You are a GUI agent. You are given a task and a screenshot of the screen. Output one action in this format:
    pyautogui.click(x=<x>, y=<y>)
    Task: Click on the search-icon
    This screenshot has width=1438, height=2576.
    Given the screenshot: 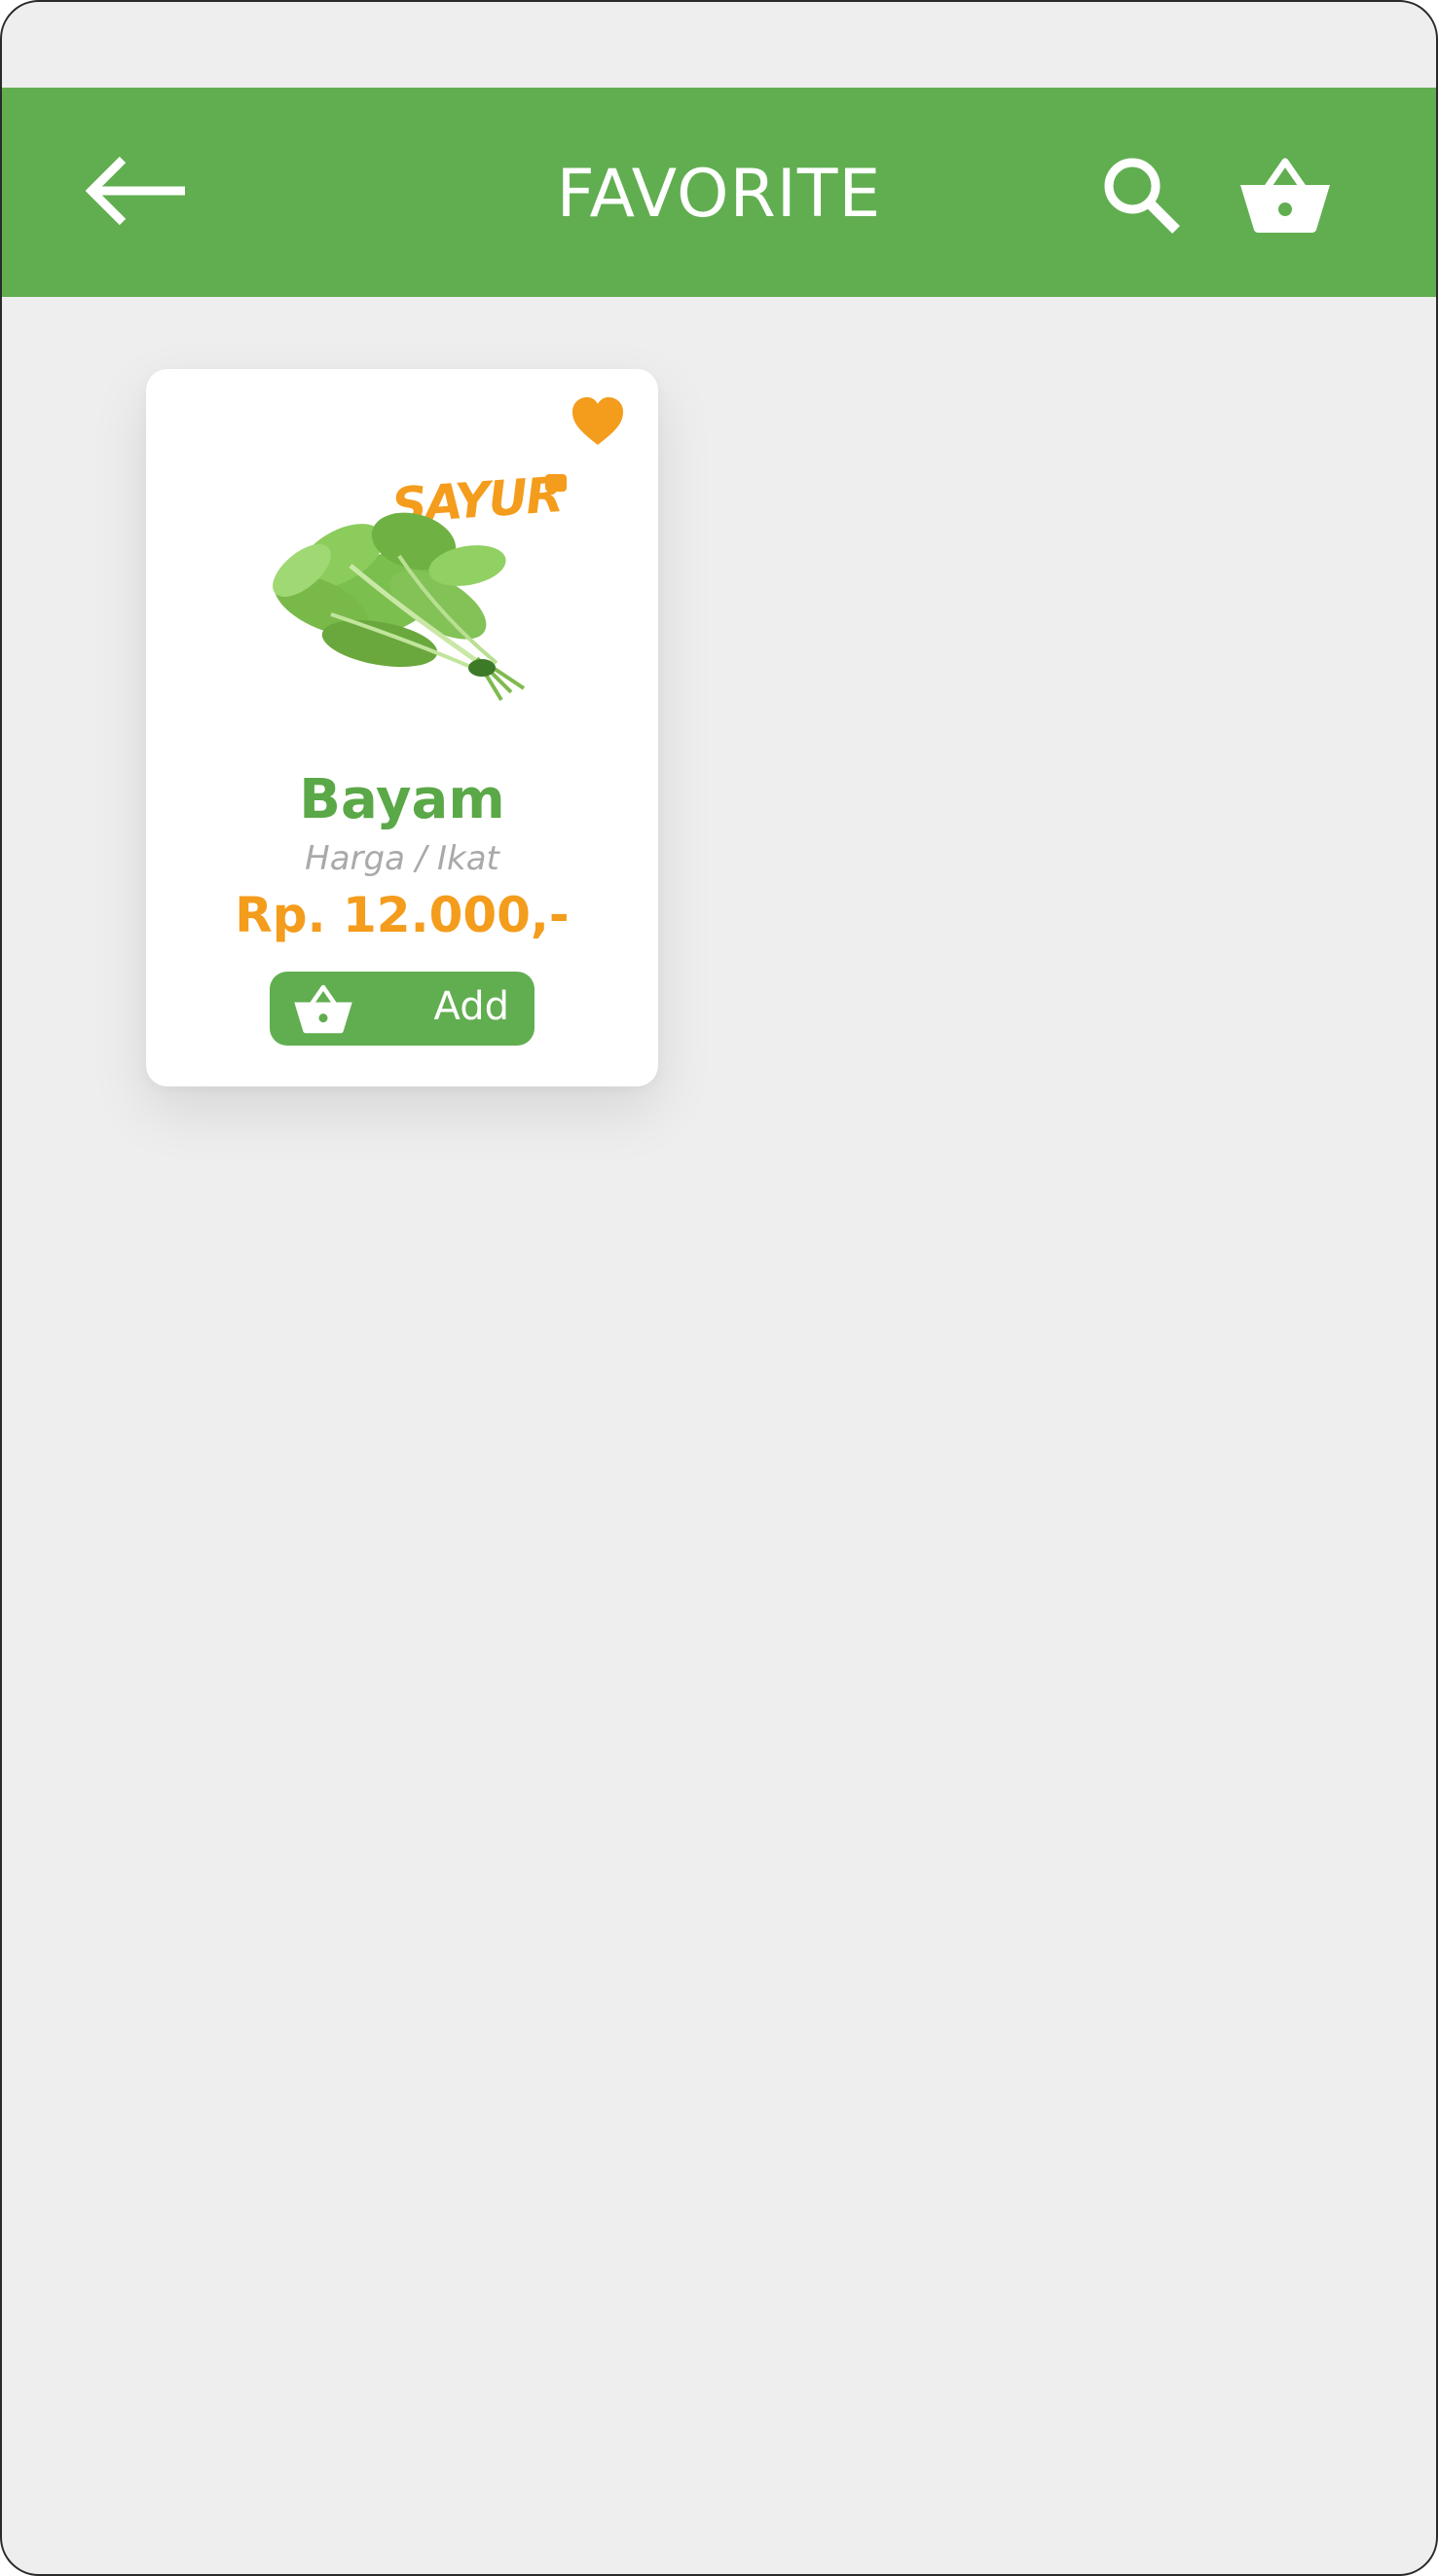 What is the action you would take?
    pyautogui.click(x=1142, y=196)
    